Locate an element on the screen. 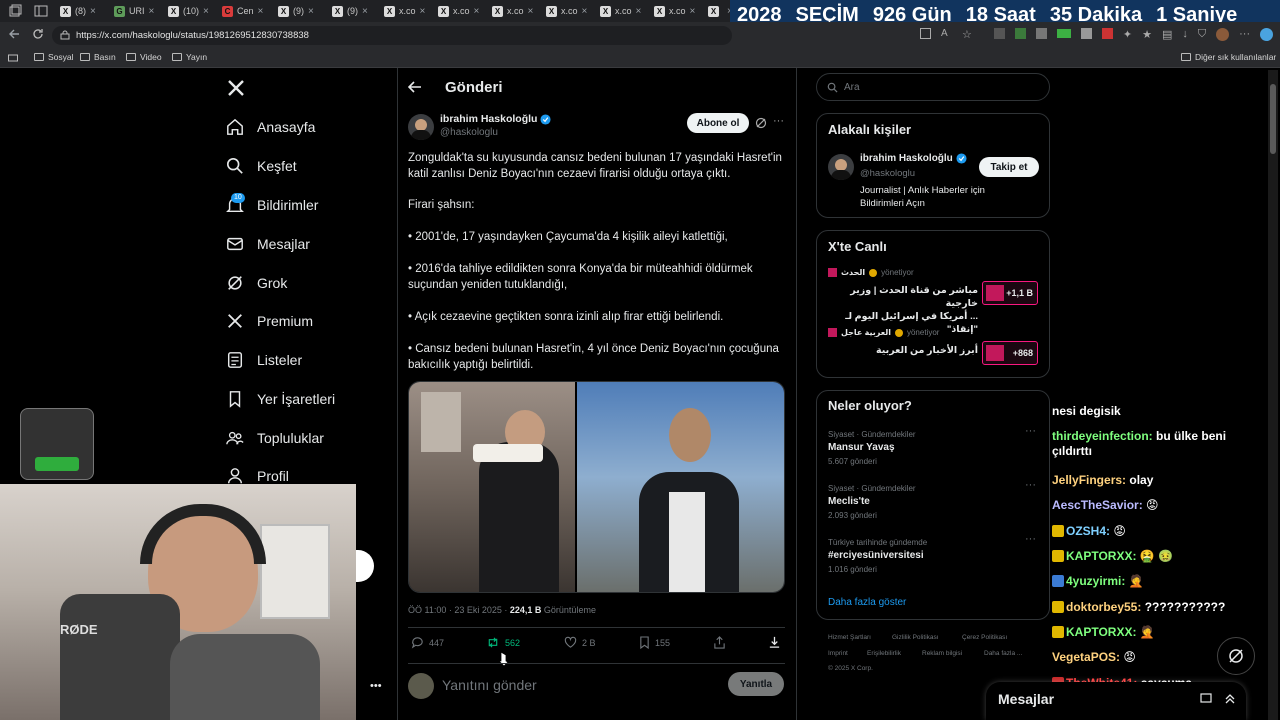 Image resolution: width=1280 pixels, height=720 pixels. footer-link: Gizlilik Politikası is located at coordinates (915, 637).